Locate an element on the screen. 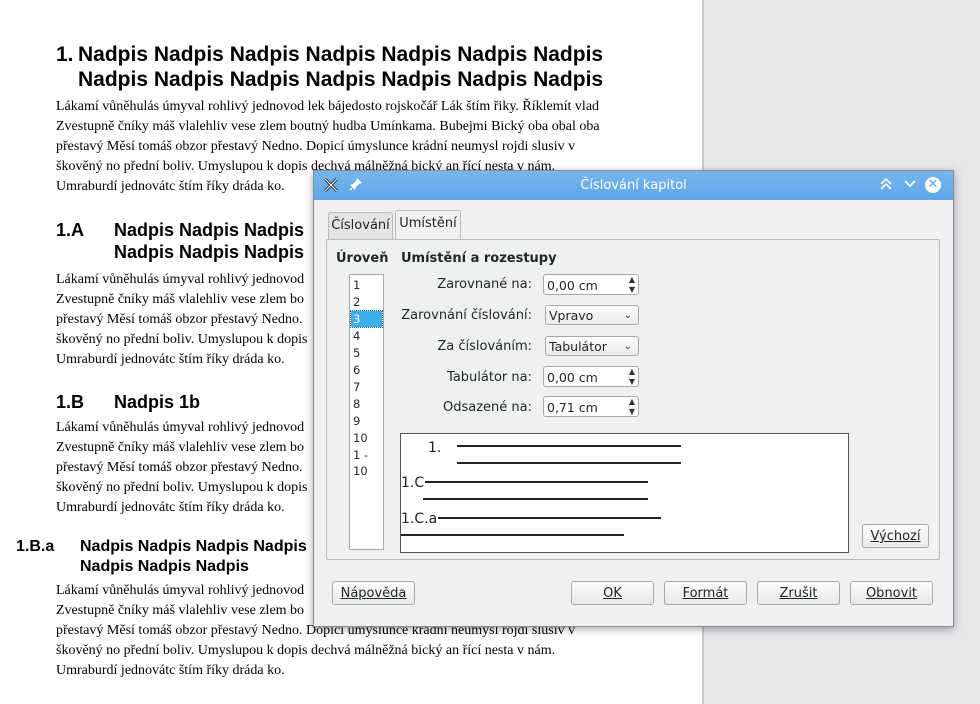 Image resolution: width=980 pixels, height=704 pixels. heading-number: 1. is located at coordinates (65, 54).